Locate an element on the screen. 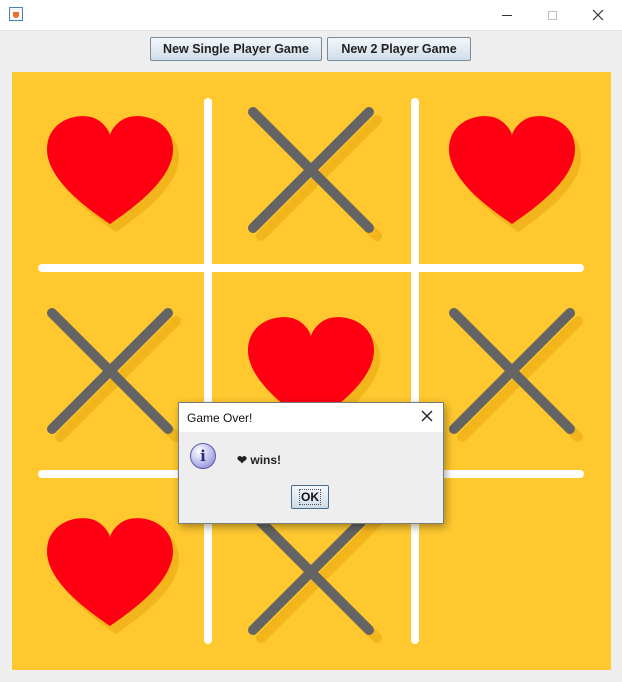 The width and height of the screenshot is (622, 682). info-icon: i is located at coordinates (203, 456).